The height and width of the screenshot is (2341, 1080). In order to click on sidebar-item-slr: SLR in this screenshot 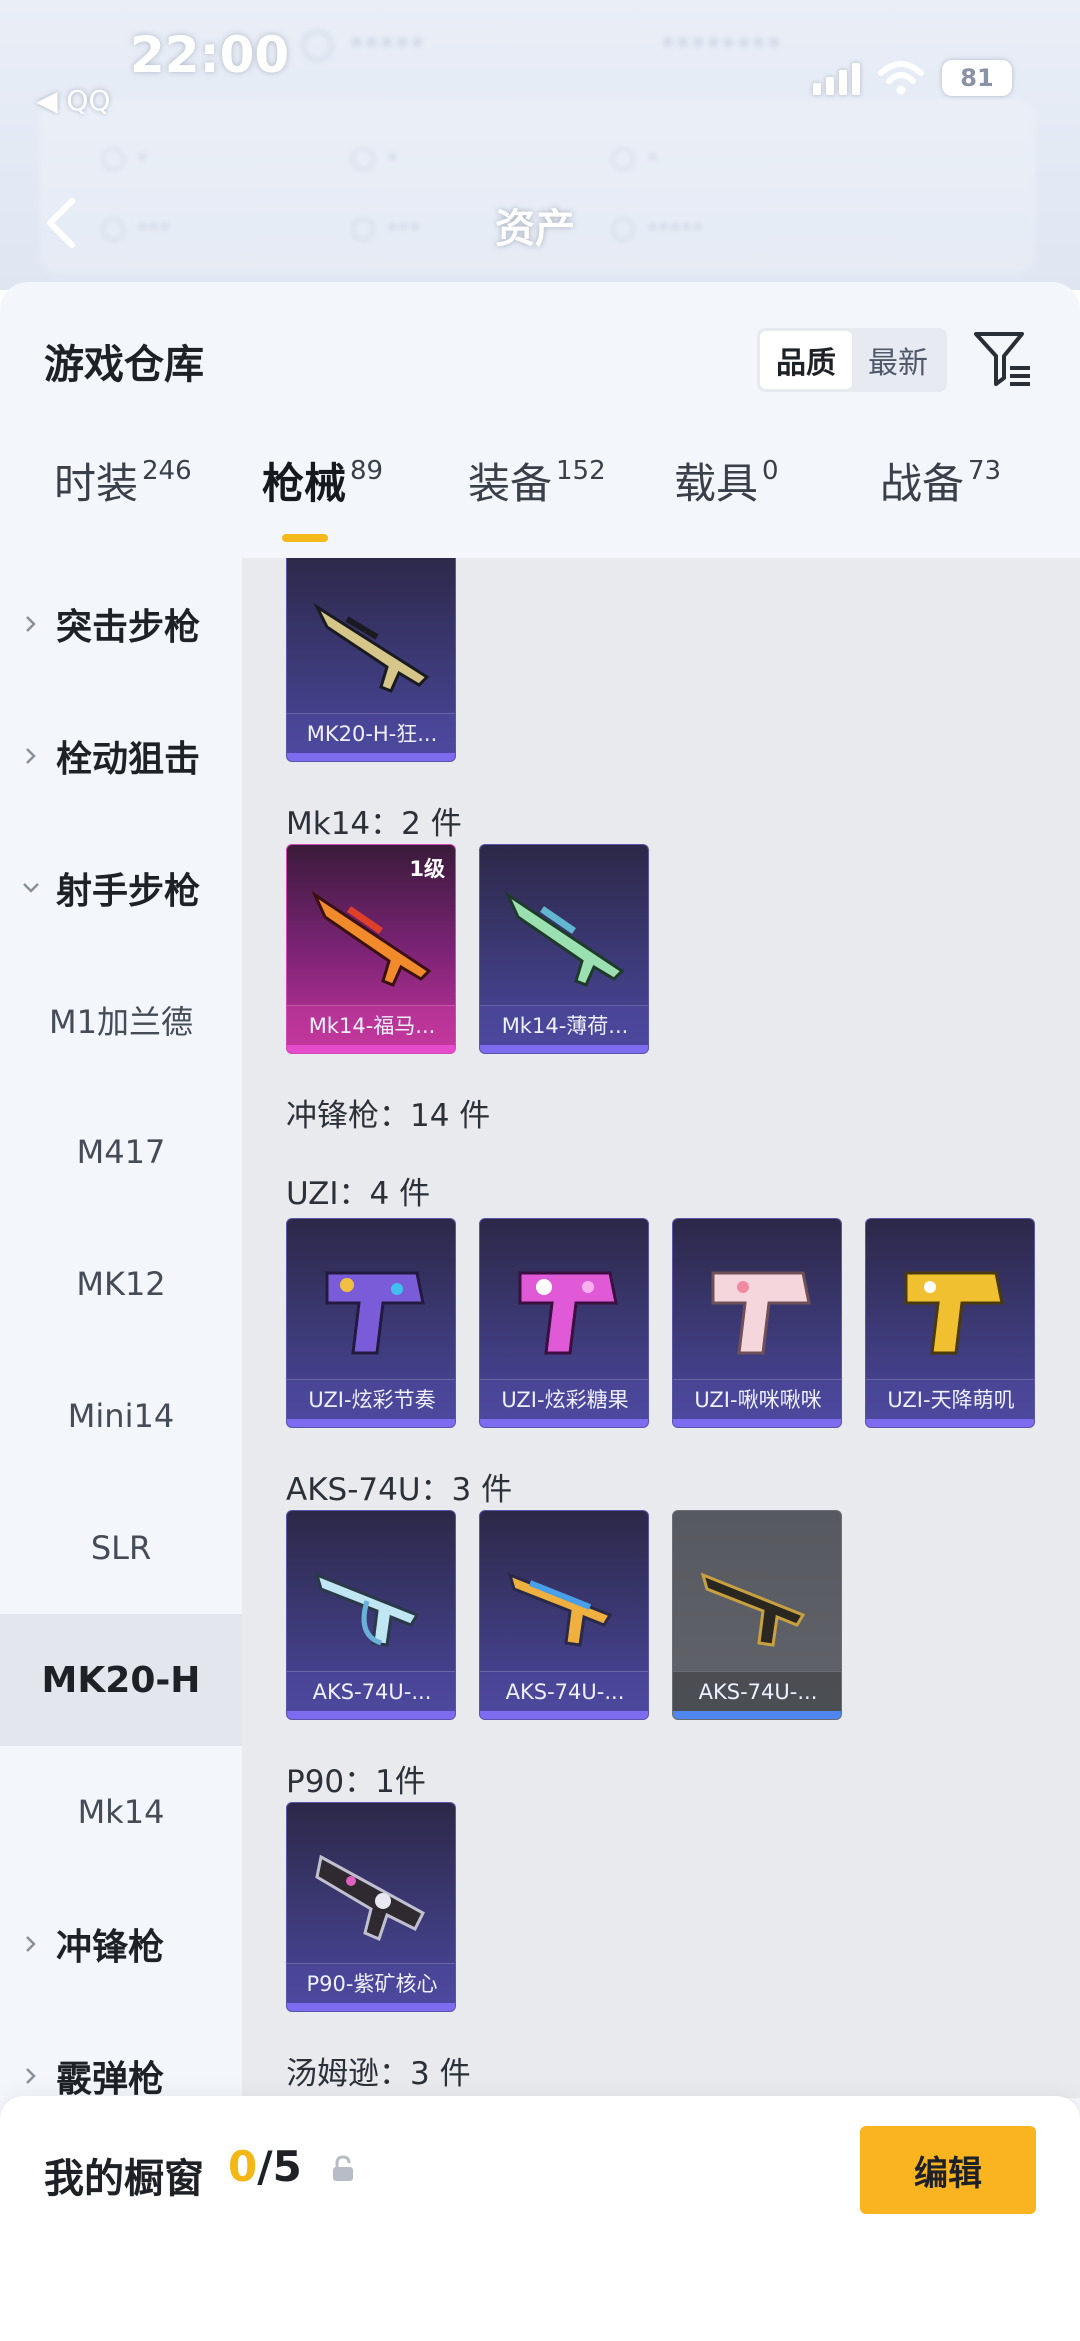, I will do `click(121, 1548)`.